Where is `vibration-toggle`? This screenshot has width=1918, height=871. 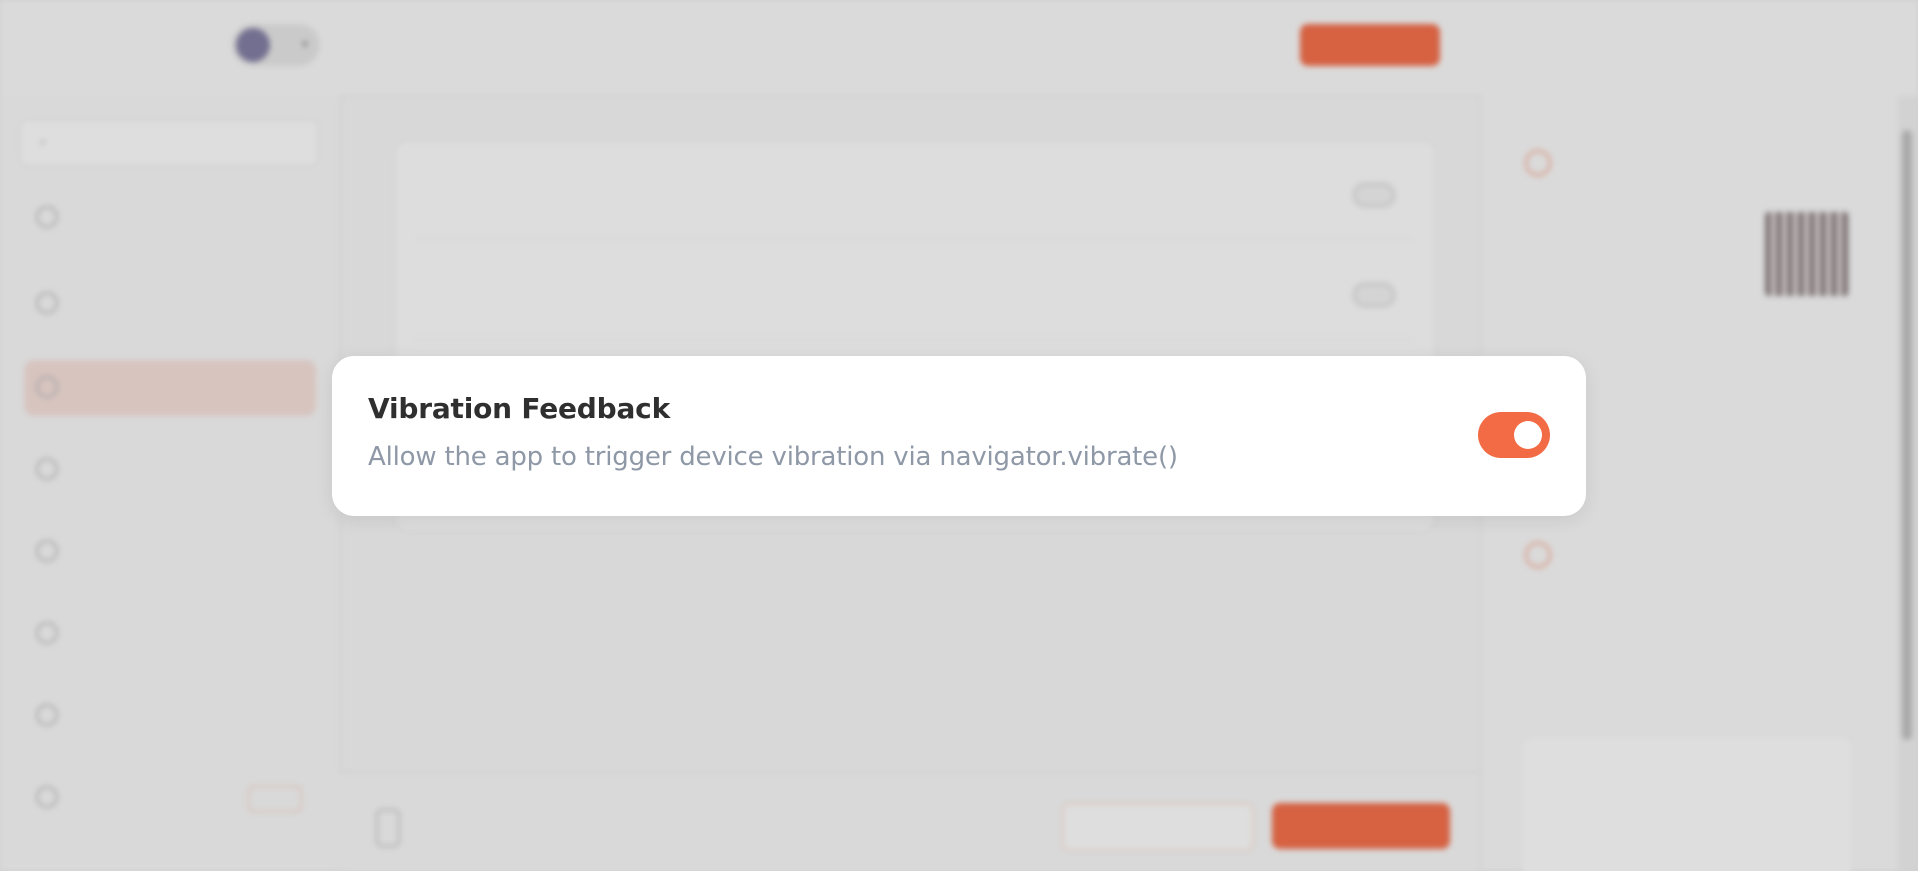
vibration-toggle is located at coordinates (1514, 435).